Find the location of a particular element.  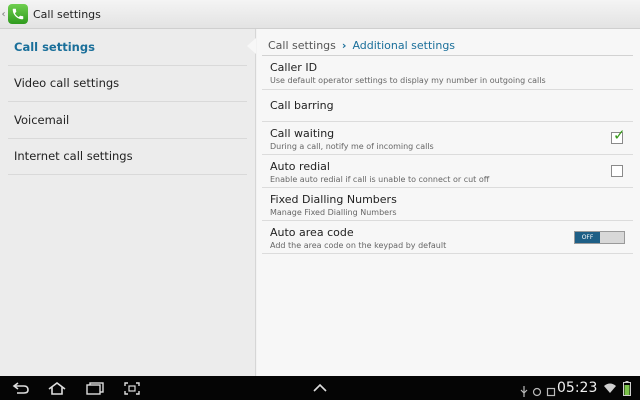

auto-area-code-toggle: OFF is located at coordinates (599, 237).